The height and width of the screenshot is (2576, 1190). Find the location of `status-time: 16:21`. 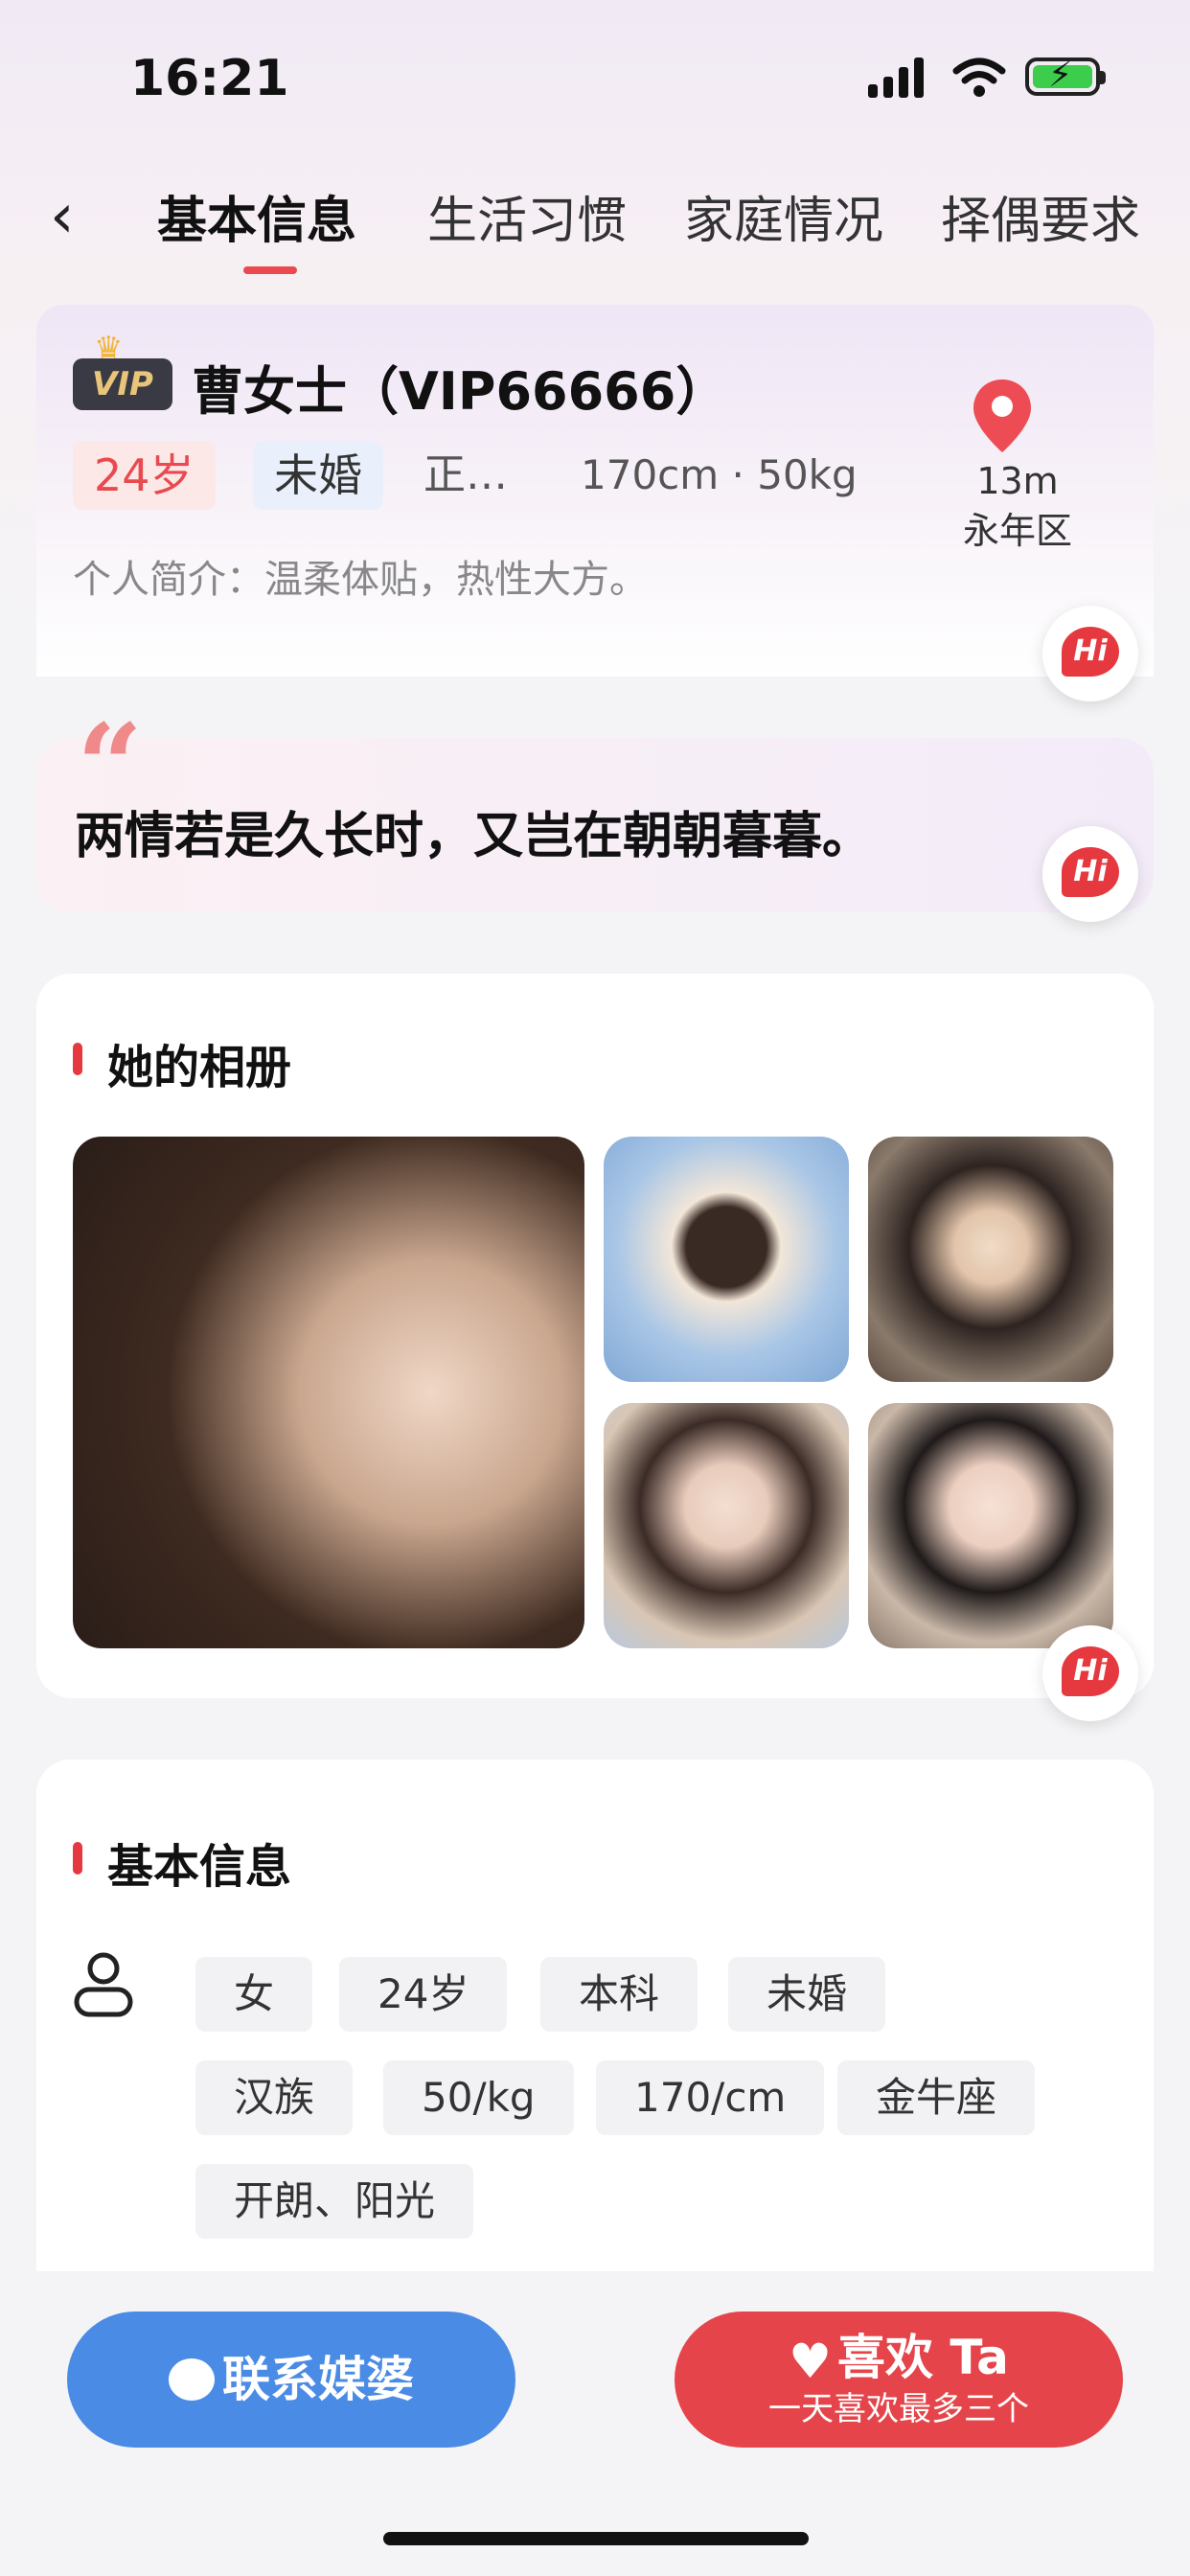

status-time: 16:21 is located at coordinates (210, 78).